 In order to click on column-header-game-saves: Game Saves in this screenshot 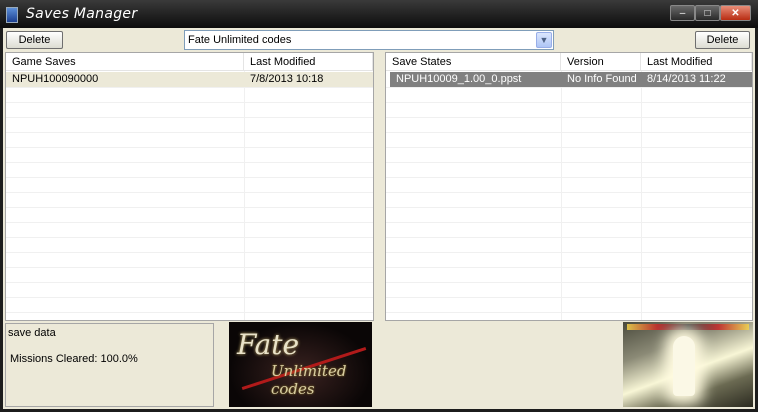, I will do `click(125, 62)`.